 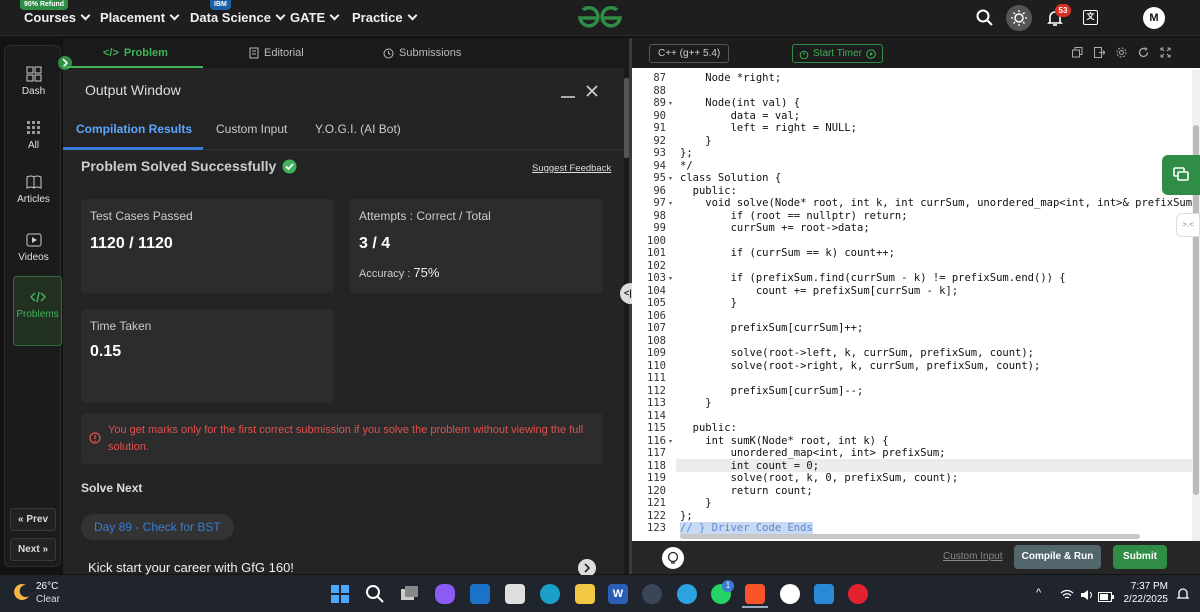 I want to click on gear-icon, so click(x=1121, y=52).